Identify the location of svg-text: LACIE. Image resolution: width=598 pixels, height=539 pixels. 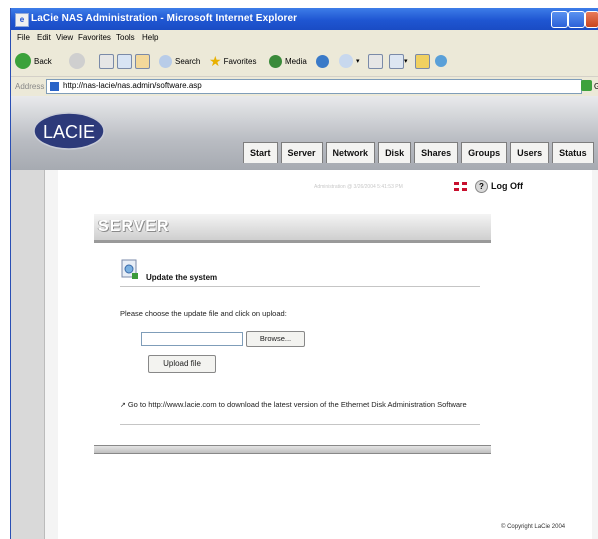
(69, 132).